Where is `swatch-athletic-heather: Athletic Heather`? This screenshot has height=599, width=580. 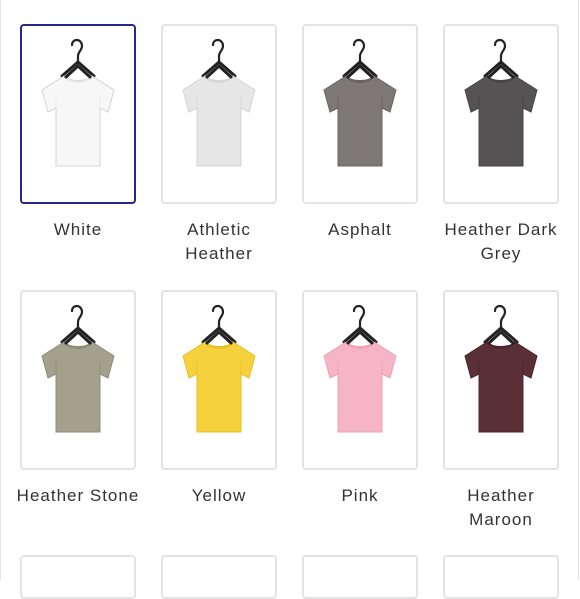 swatch-athletic-heather: Athletic Heather is located at coordinates (219, 145).